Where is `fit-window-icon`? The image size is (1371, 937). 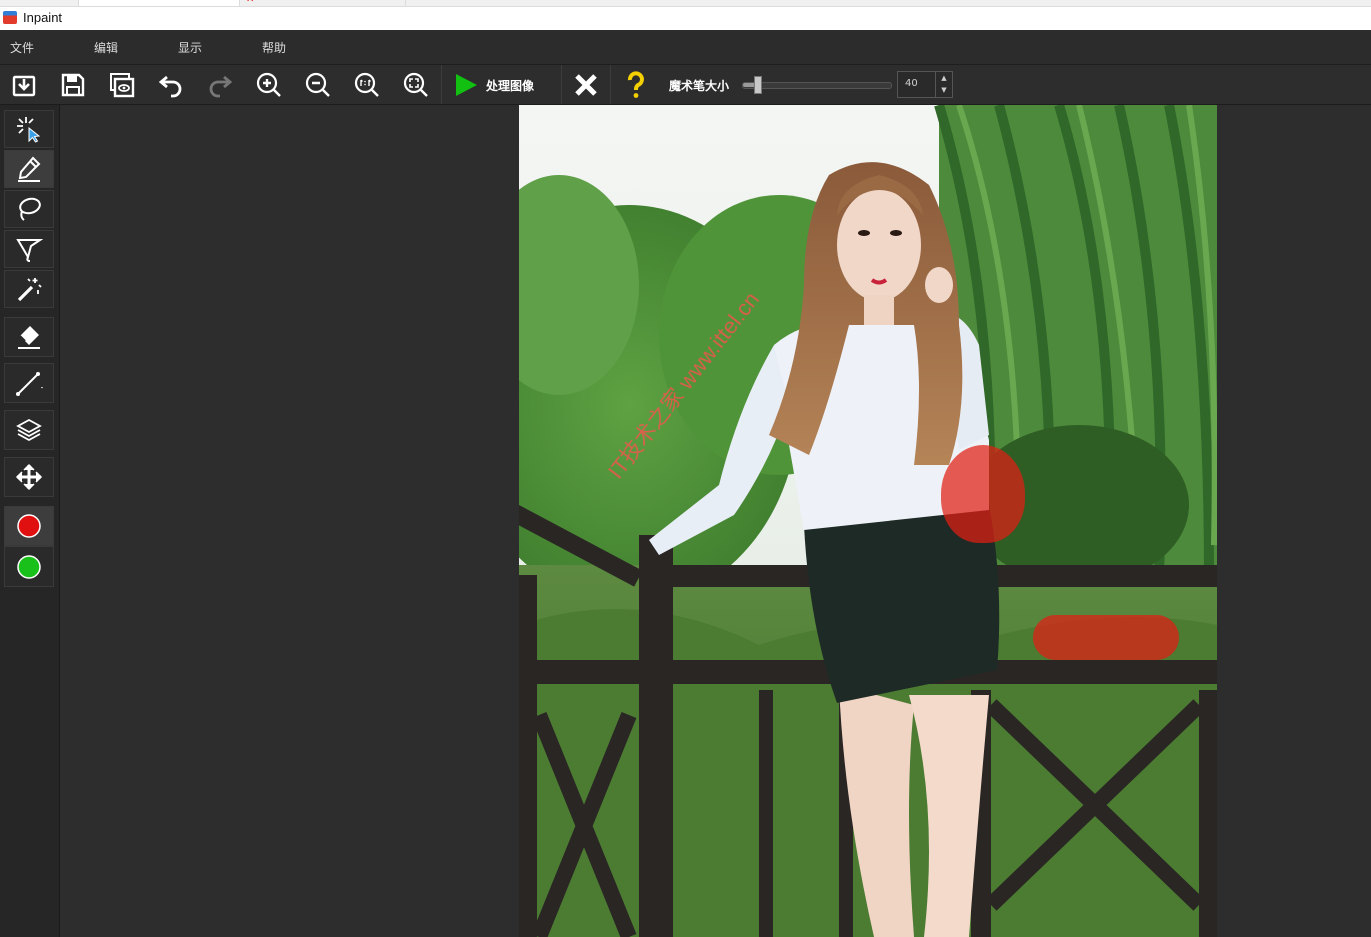 fit-window-icon is located at coordinates (415, 84).